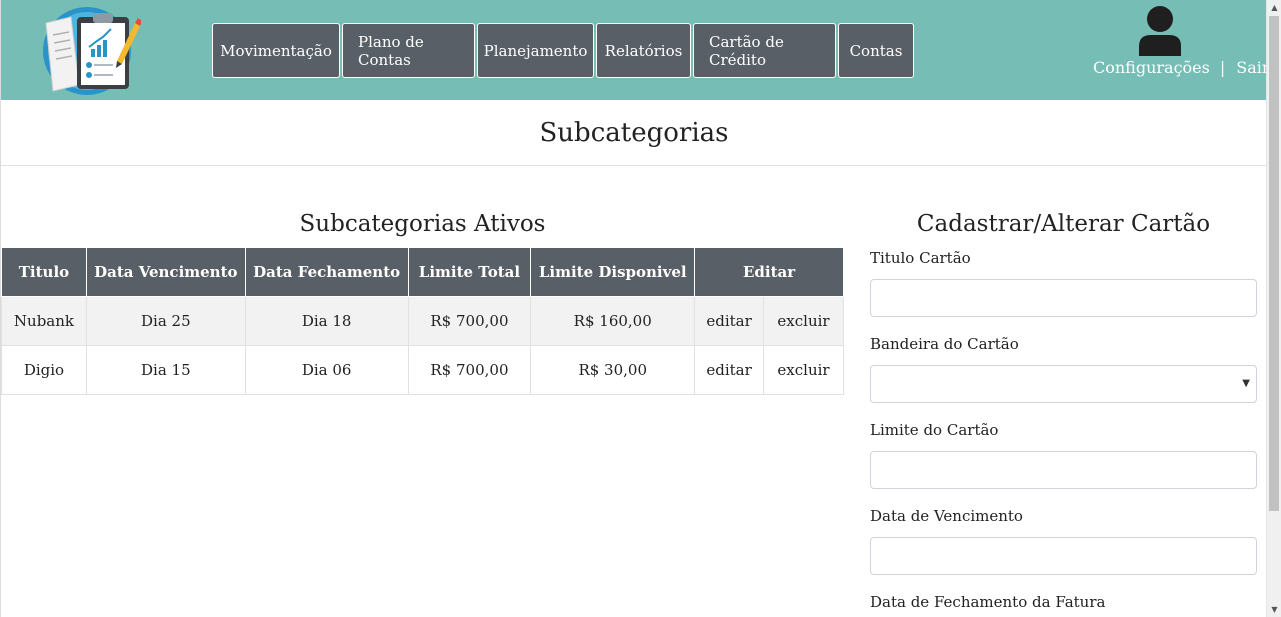  I want to click on nav-contas: Contas, so click(876, 50).